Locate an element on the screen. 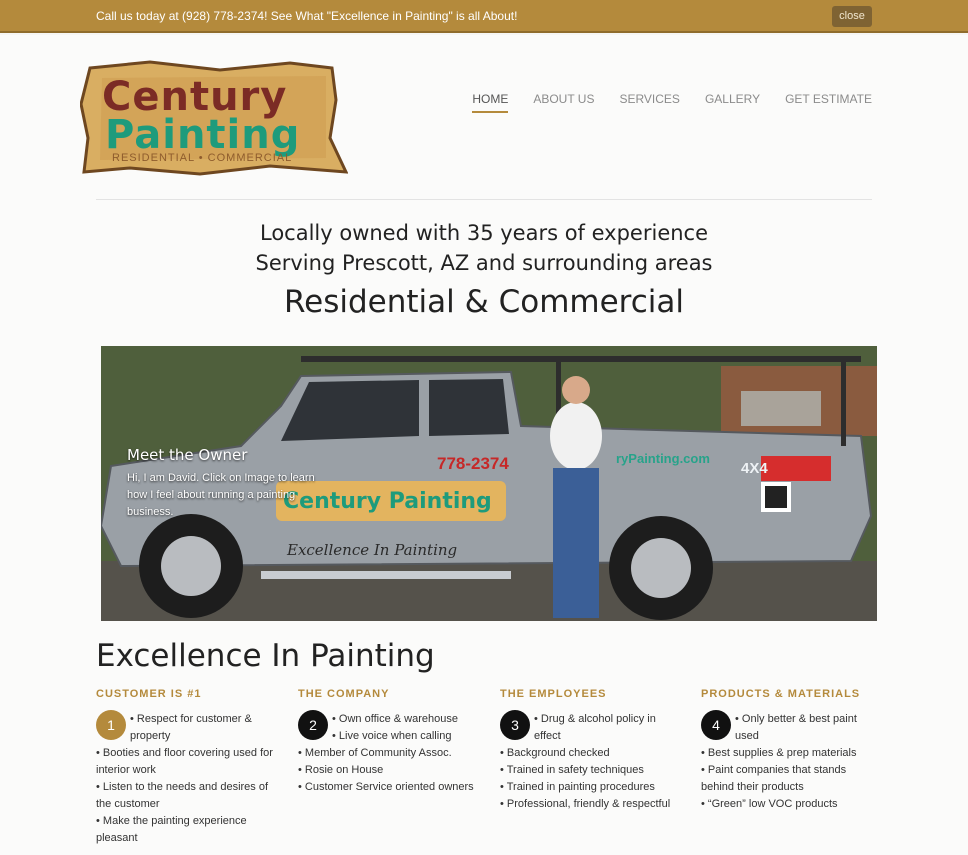  truck-motto: Excellence In Painting is located at coordinates (372, 550).